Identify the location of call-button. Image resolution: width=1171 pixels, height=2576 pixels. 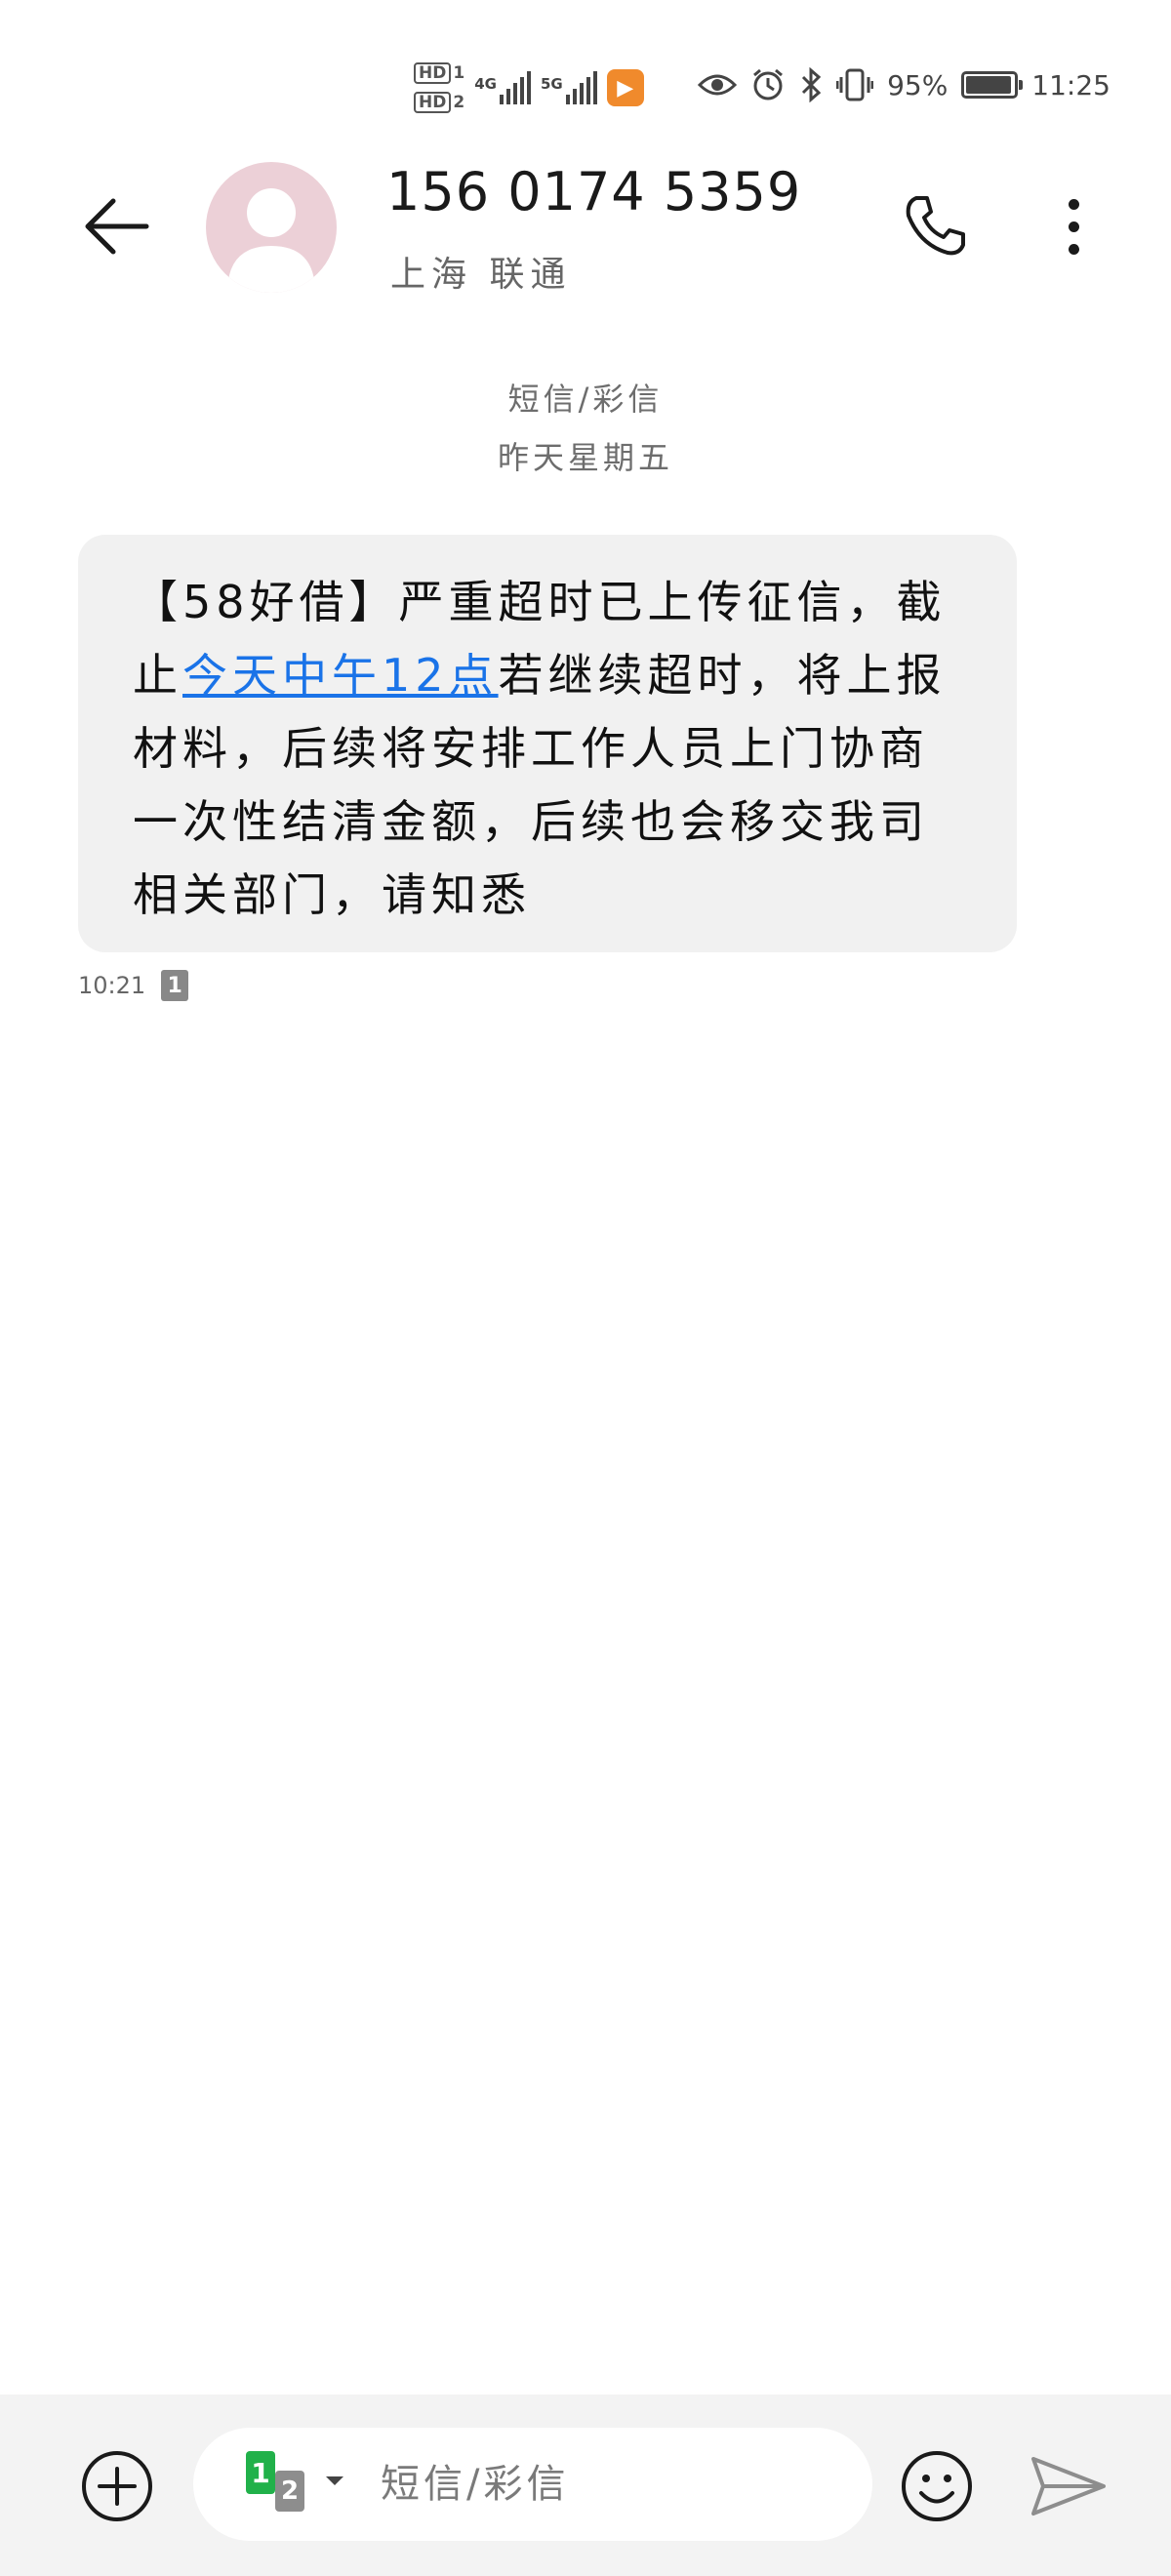
(935, 226).